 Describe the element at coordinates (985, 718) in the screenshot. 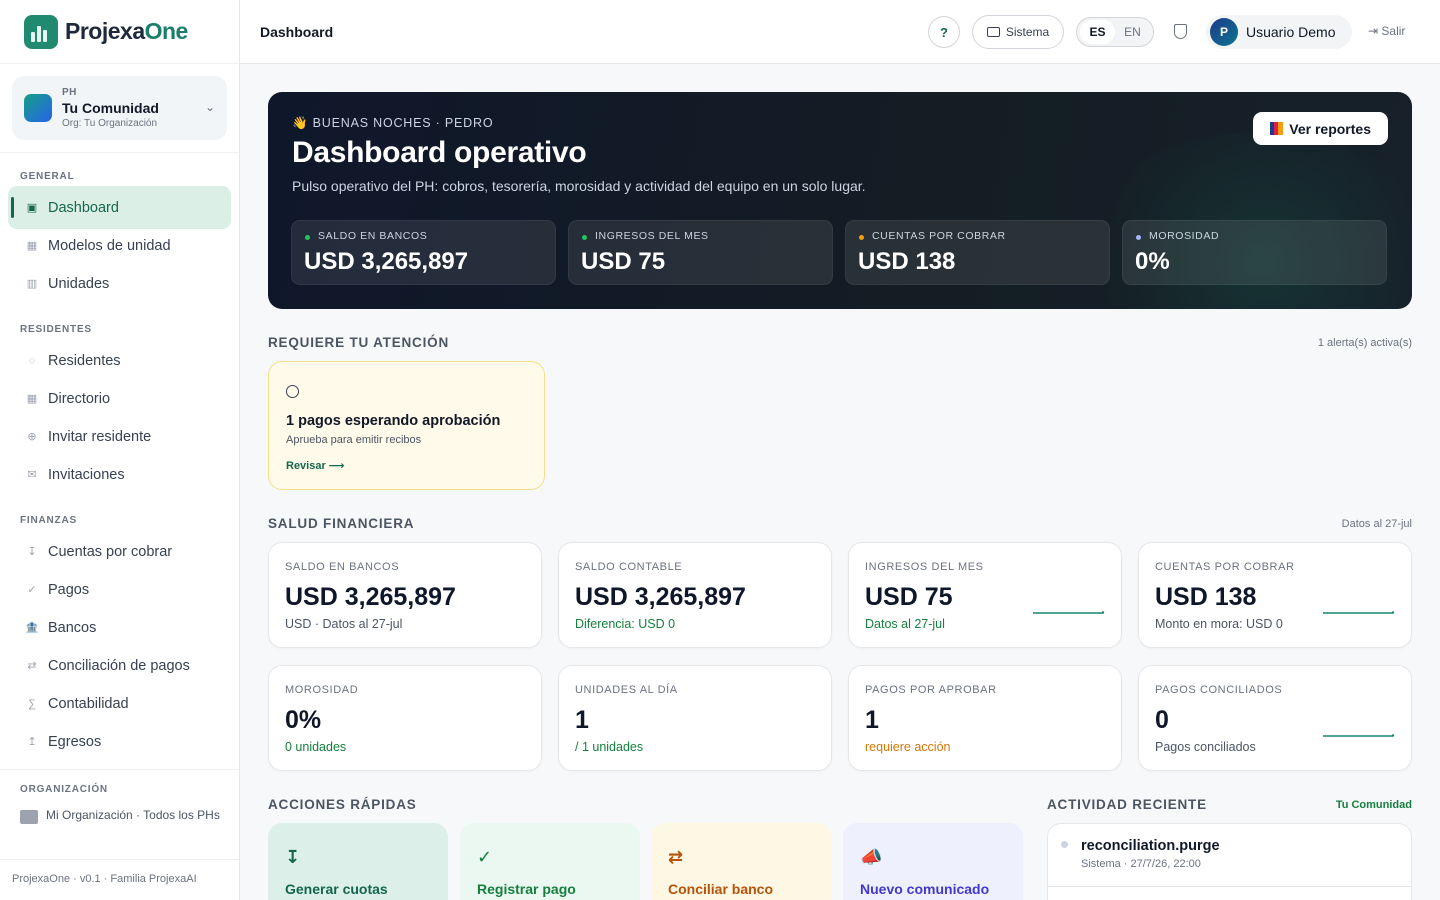

I see `metric-card: PAGOS POR APROBAR 1 requiere acción` at that location.